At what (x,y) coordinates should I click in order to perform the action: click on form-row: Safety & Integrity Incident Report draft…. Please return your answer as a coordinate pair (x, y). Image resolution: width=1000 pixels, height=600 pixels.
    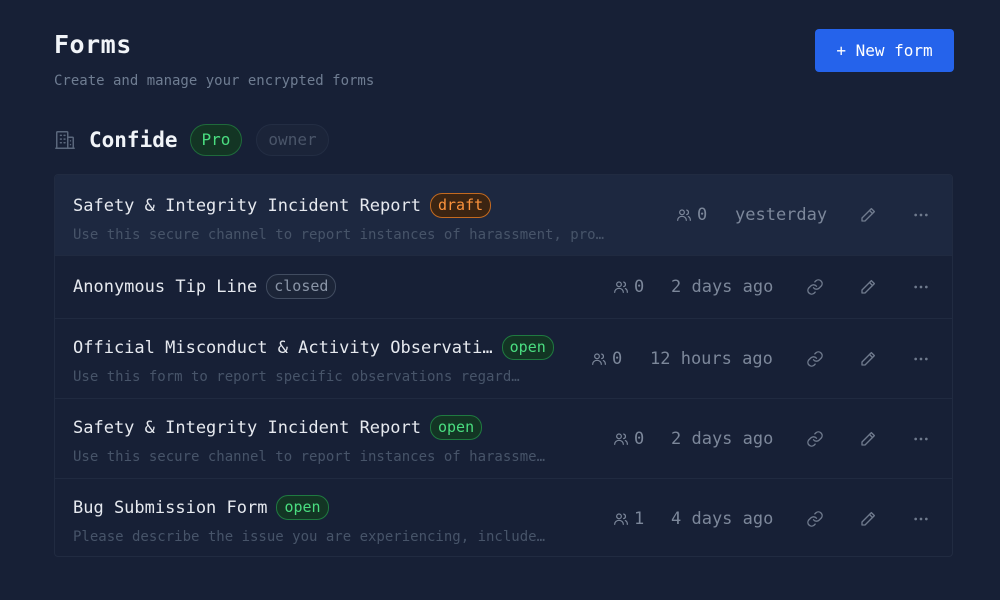
    Looking at the image, I should click on (503, 215).